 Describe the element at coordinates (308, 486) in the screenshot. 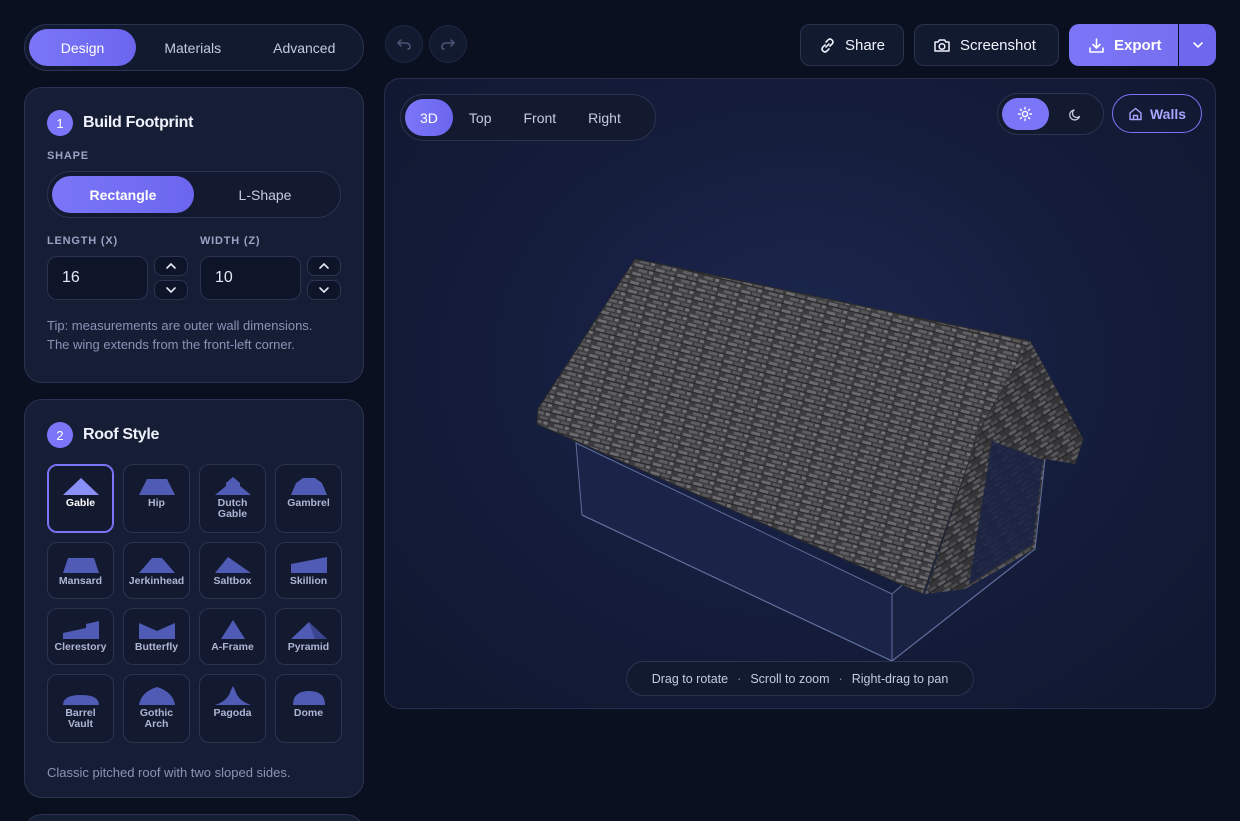

I see `gambrel-icon` at that location.